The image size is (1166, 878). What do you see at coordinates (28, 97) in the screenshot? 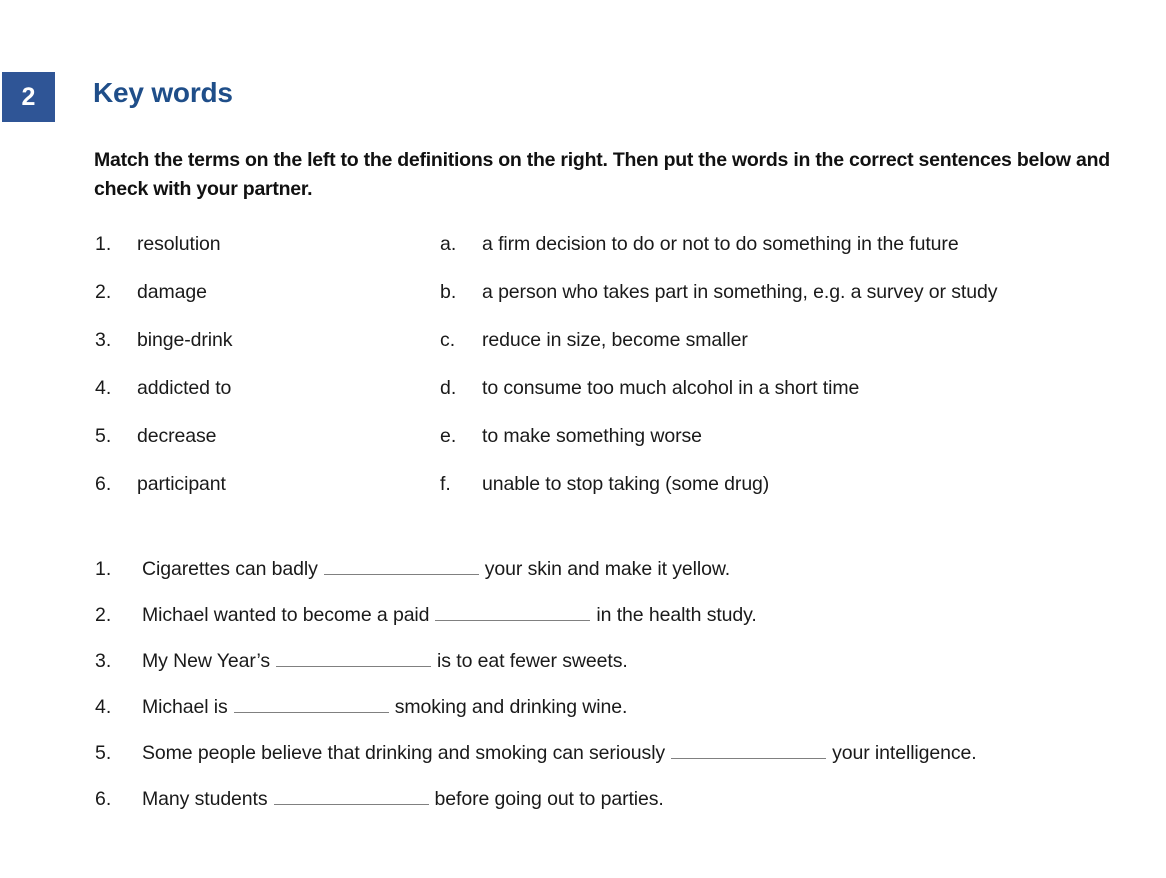
I see `section-number-badge: 2` at bounding box center [28, 97].